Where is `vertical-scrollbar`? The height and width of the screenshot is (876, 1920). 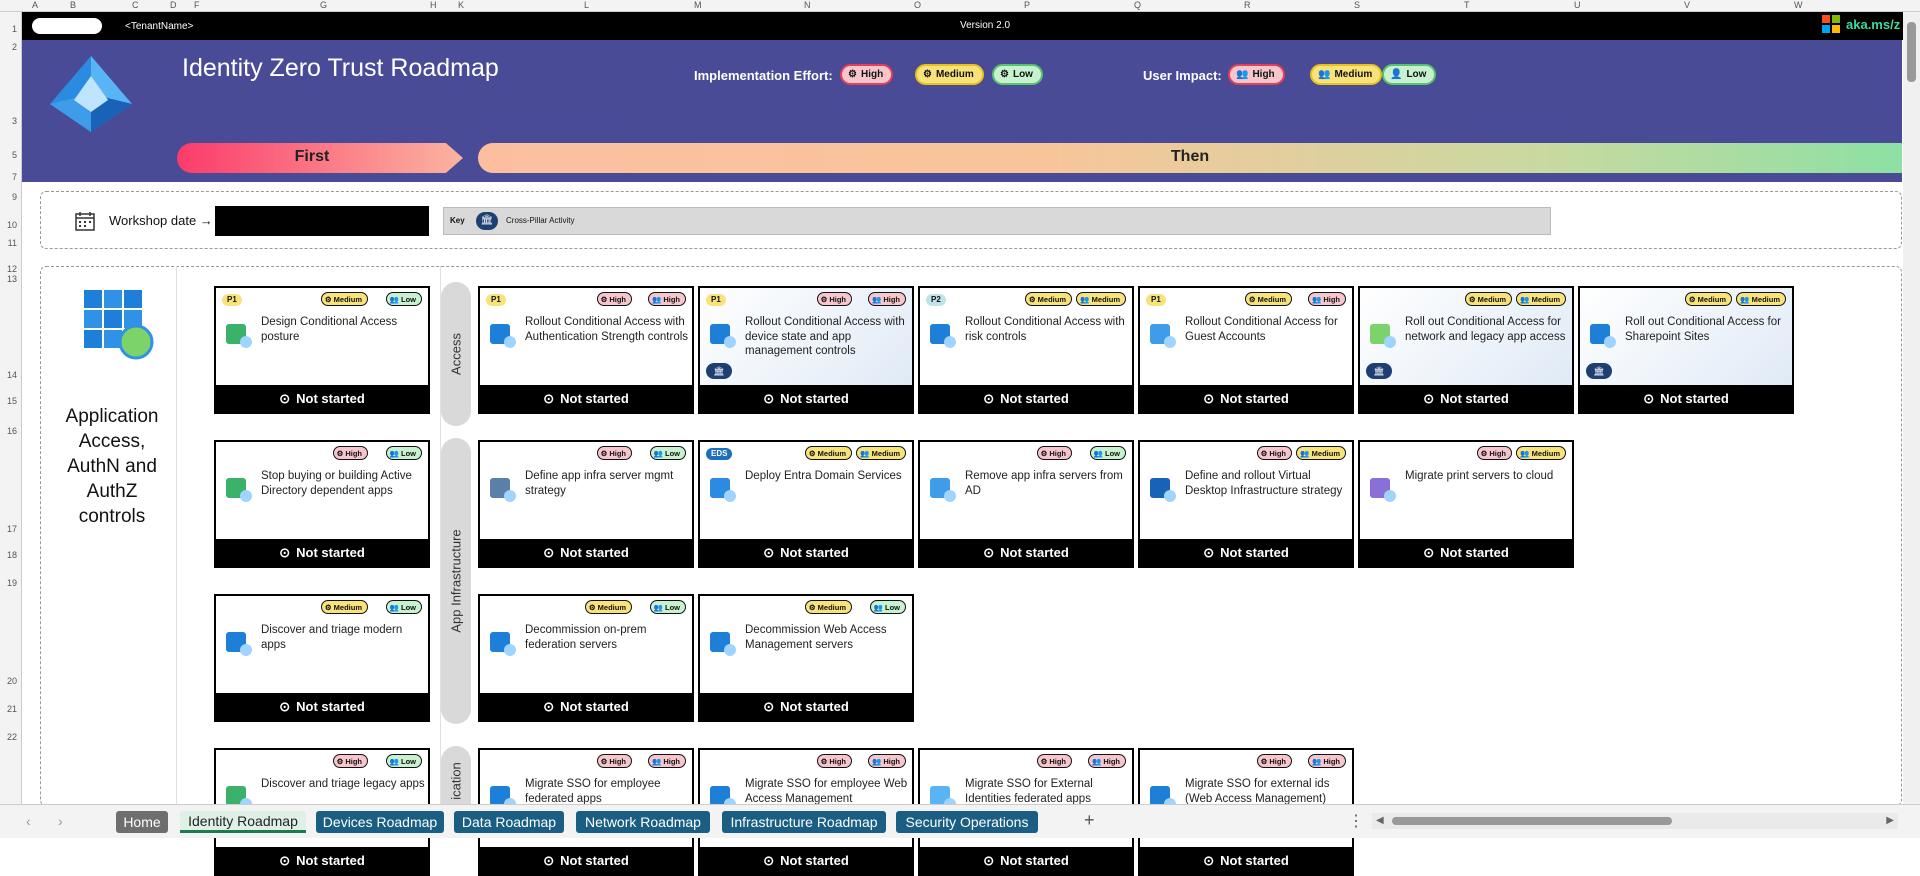 vertical-scrollbar is located at coordinates (1911, 408).